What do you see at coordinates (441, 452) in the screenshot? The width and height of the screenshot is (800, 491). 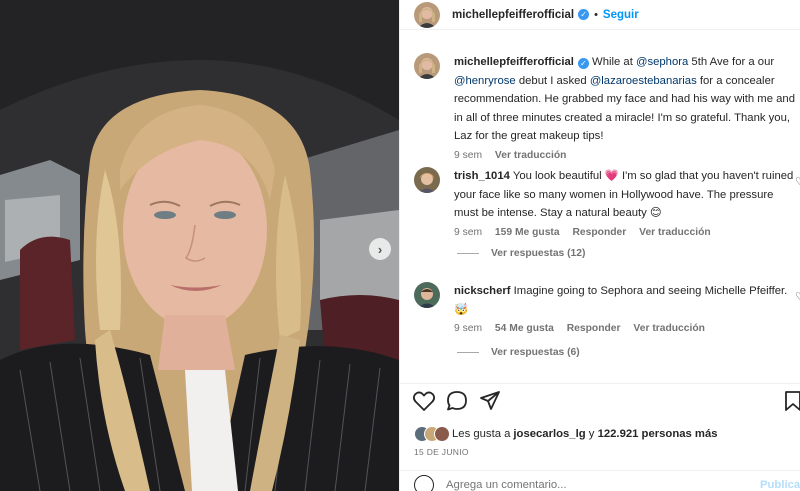 I see `post-date: 15 DE JUNIO` at bounding box center [441, 452].